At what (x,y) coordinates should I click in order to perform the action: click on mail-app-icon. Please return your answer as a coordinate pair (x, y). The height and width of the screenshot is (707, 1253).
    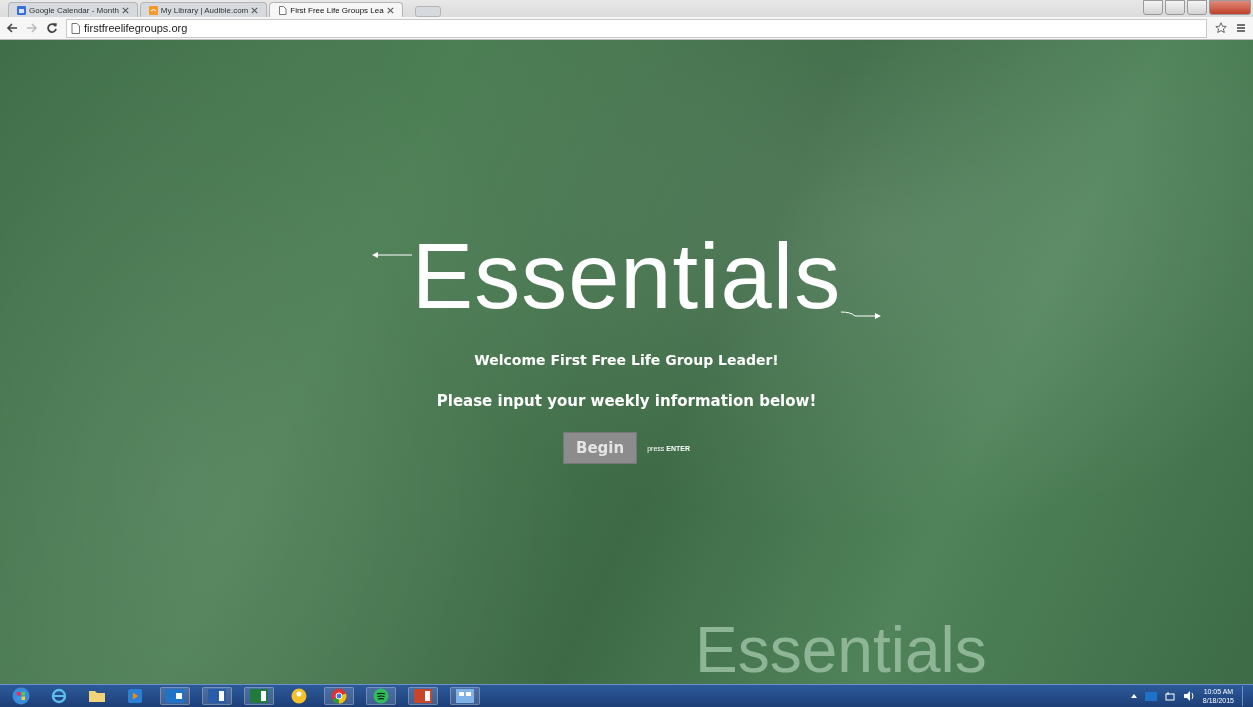
    Looking at the image, I should click on (175, 696).